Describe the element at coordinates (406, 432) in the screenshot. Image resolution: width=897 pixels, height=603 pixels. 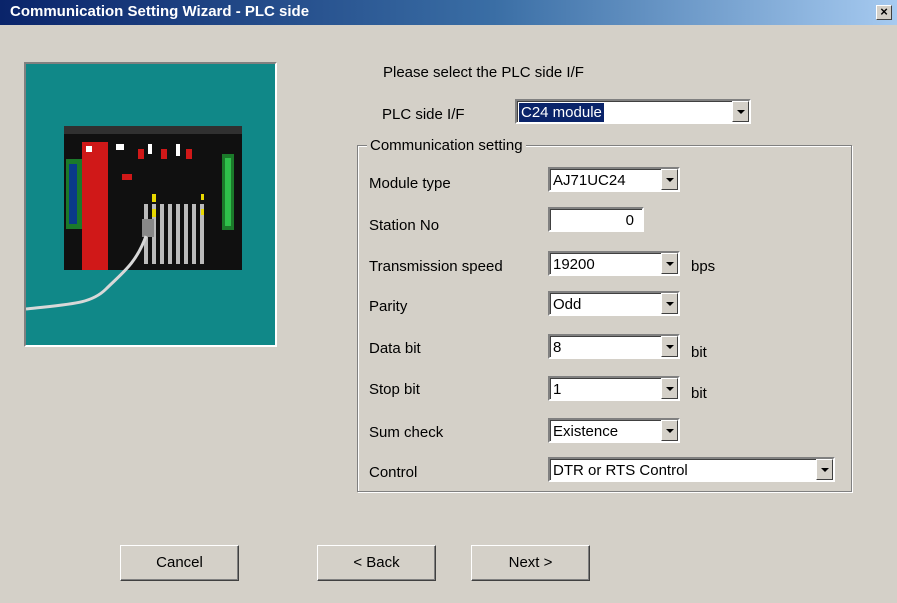
I see `sum-check-label: Sum check` at that location.